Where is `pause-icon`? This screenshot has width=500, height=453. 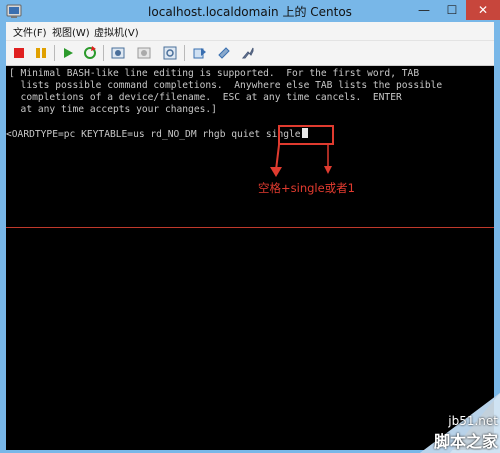 pause-icon is located at coordinates (41, 53).